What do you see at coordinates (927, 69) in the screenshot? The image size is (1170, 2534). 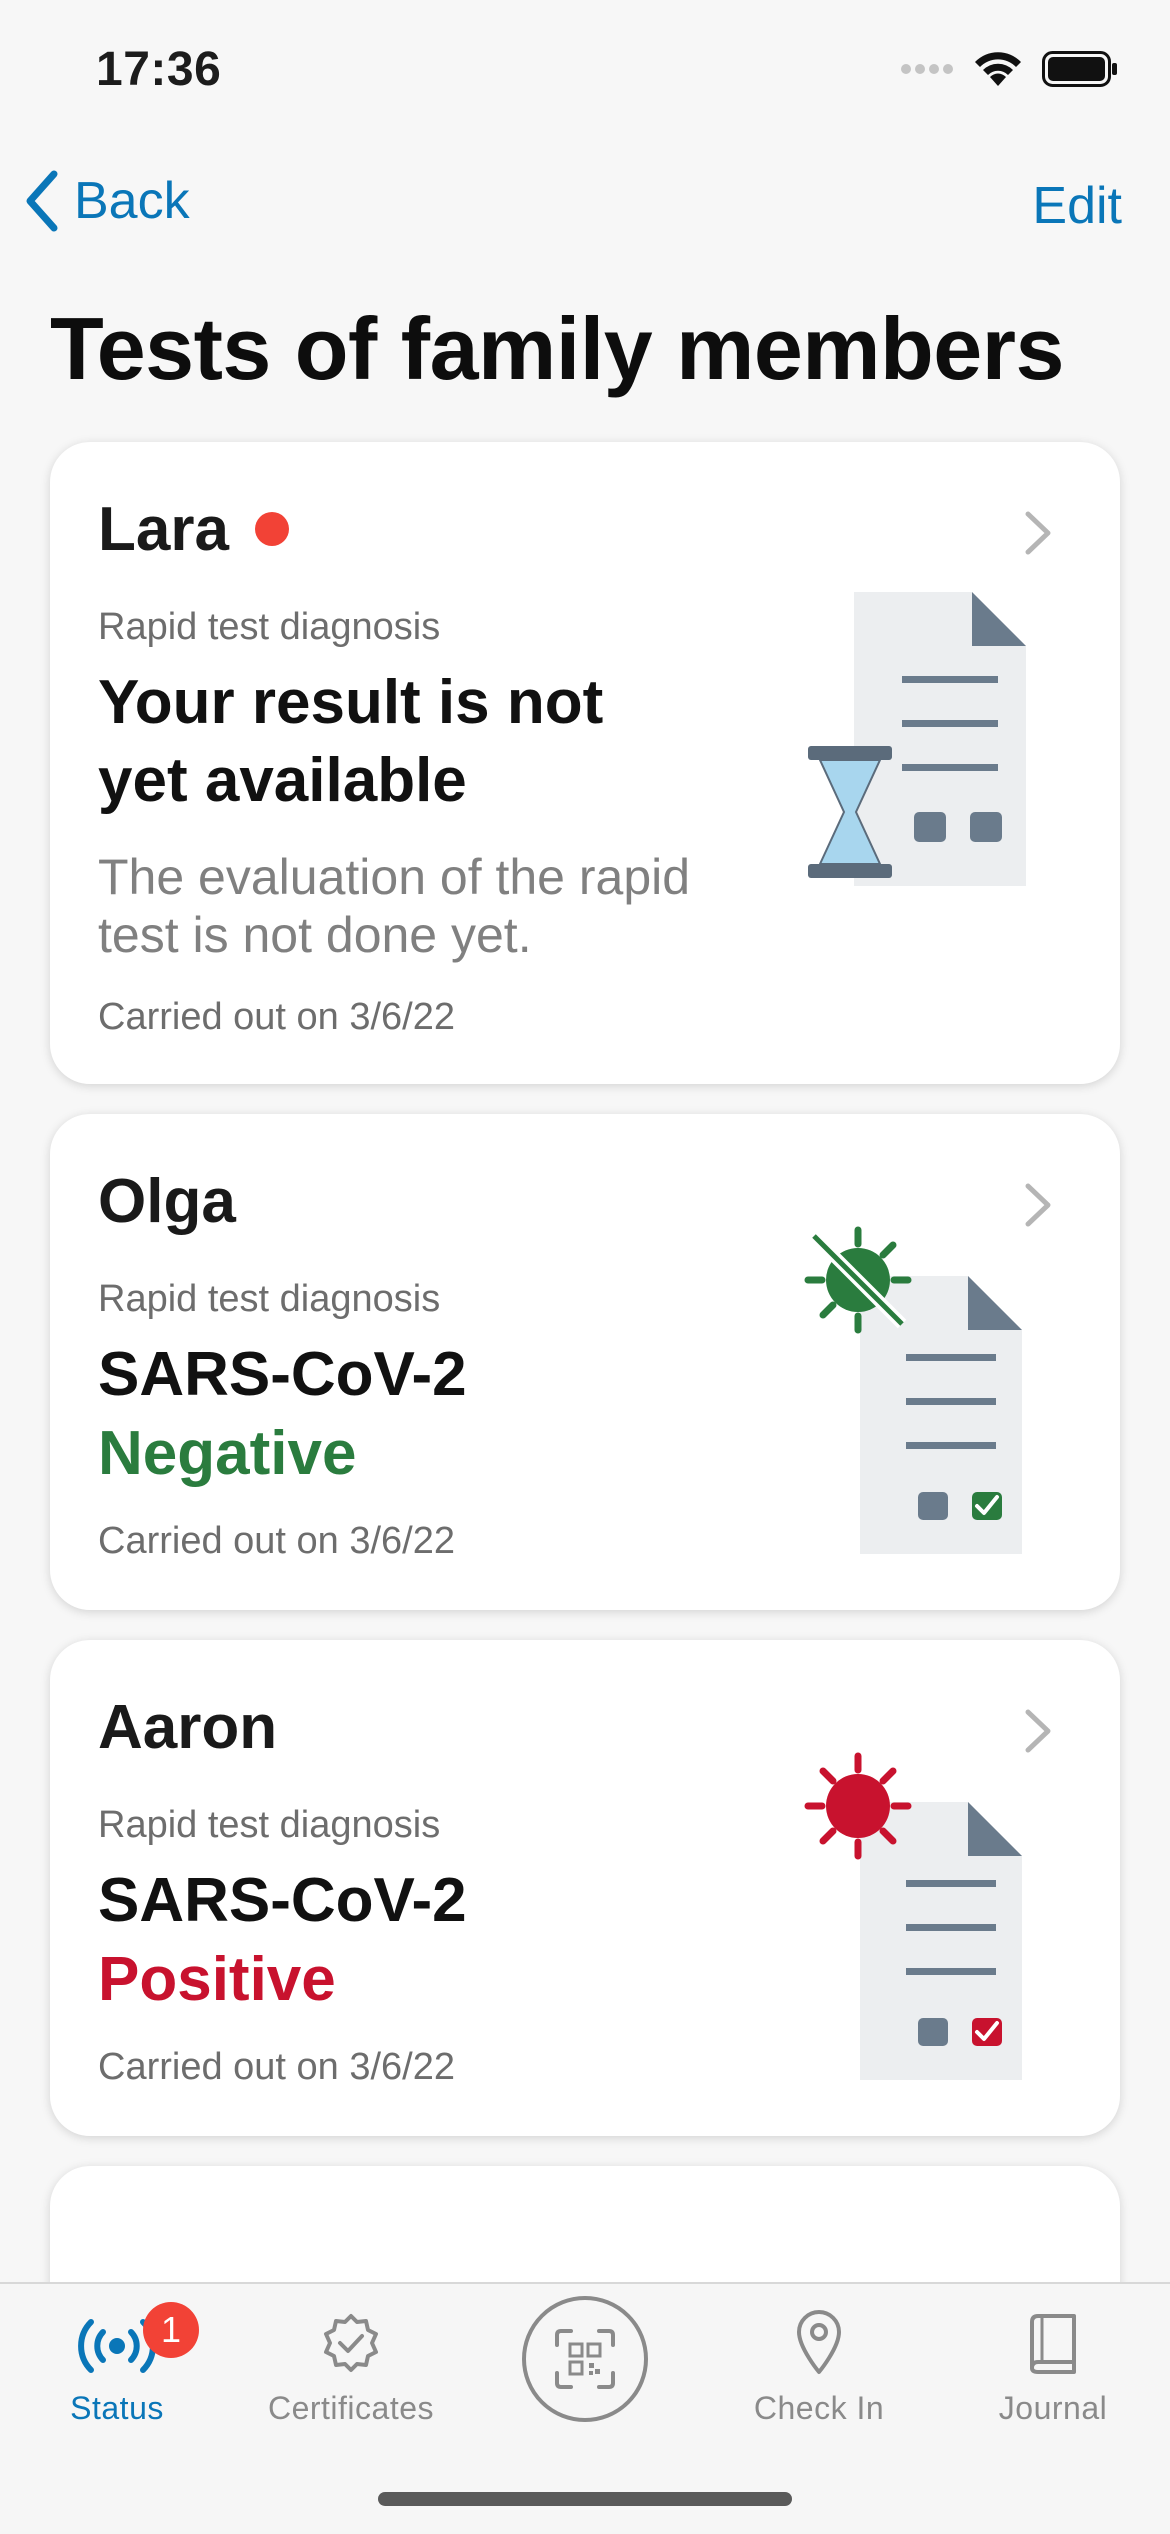 I see `cellular-signal-icon` at bounding box center [927, 69].